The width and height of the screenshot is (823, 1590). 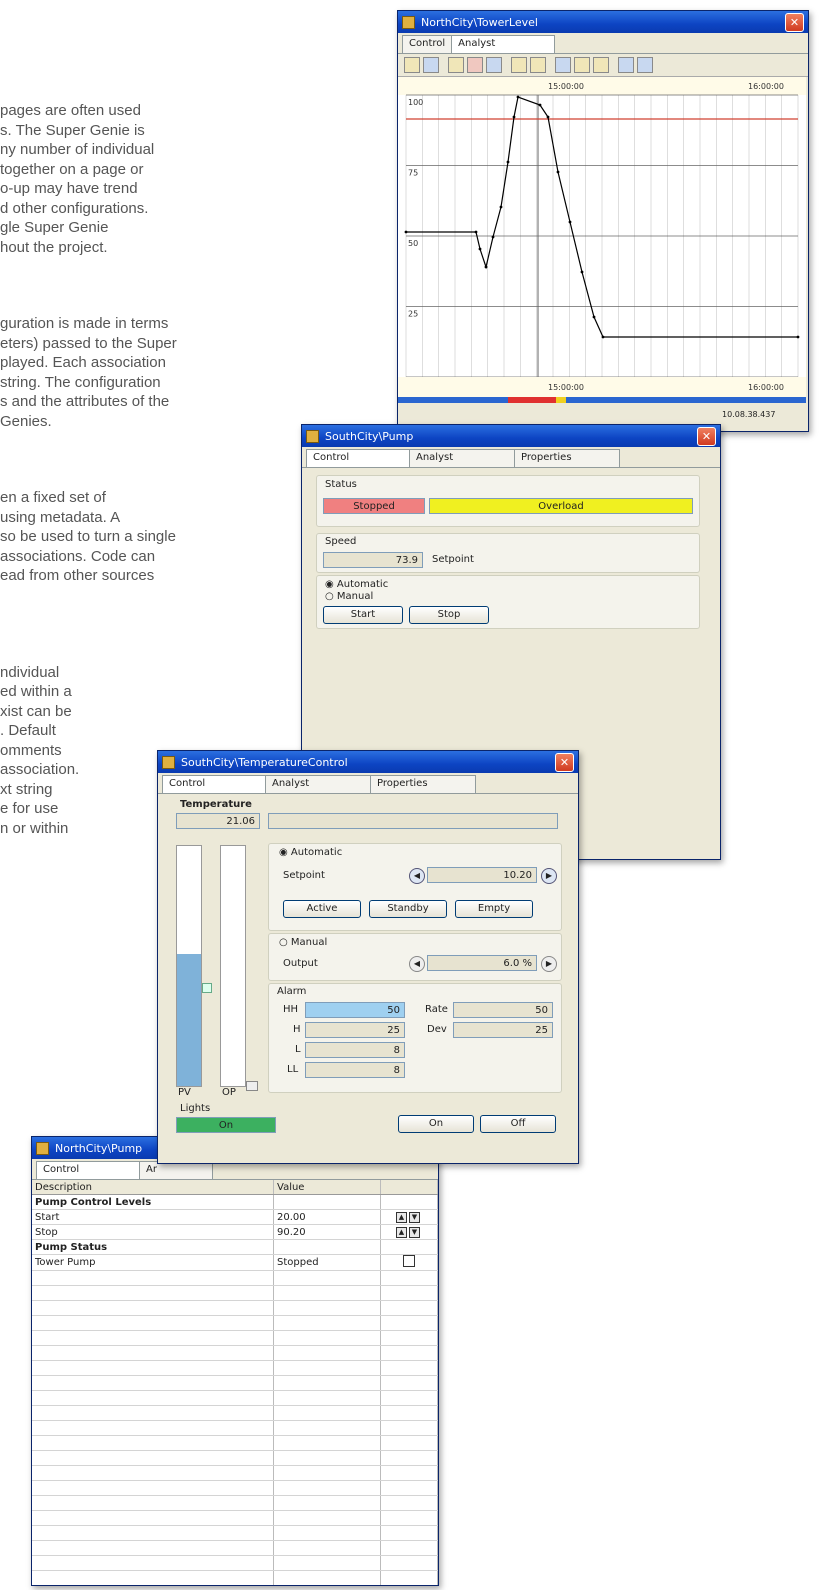 What do you see at coordinates (322, 909) in the screenshot?
I see `active-button: Active` at bounding box center [322, 909].